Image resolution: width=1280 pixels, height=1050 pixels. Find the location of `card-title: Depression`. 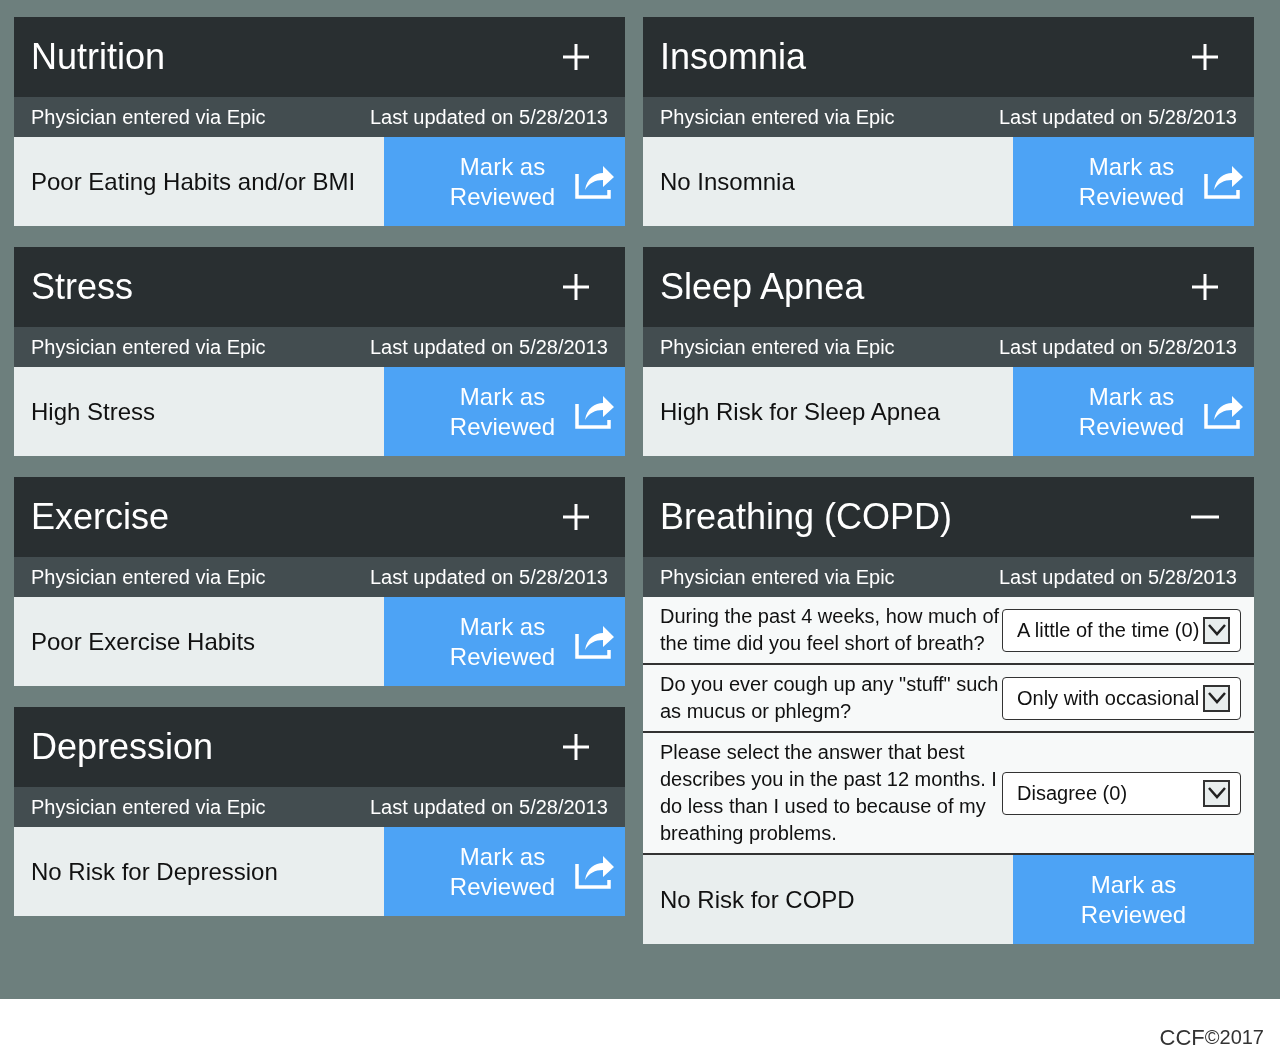

card-title: Depression is located at coordinates (122, 747).